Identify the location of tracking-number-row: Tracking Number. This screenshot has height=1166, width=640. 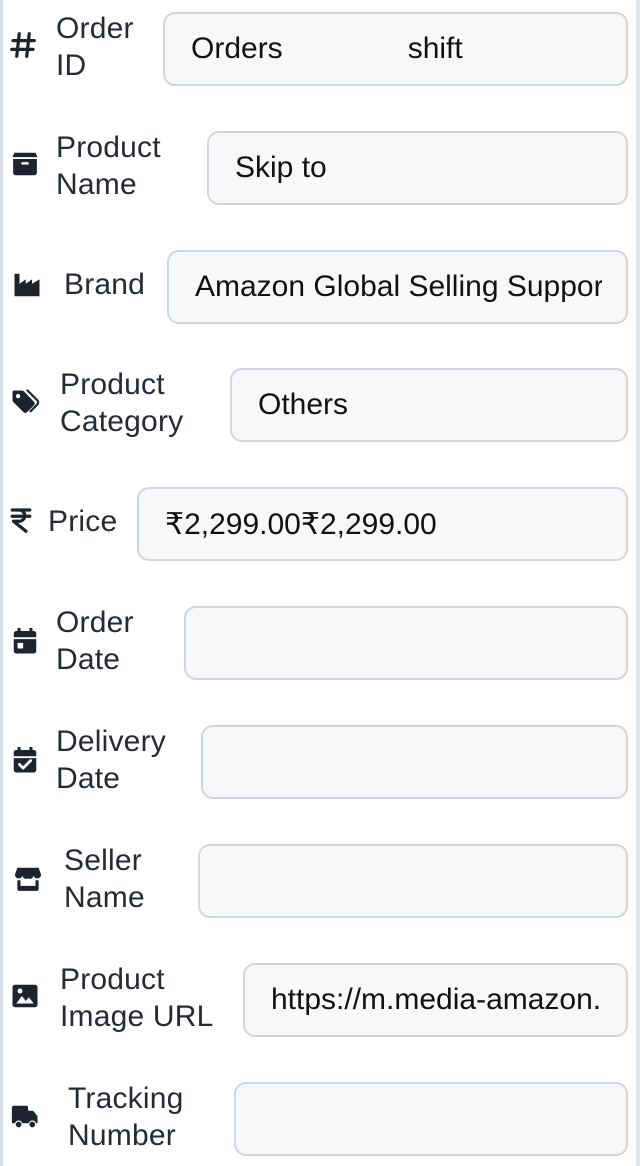
(320, 1120).